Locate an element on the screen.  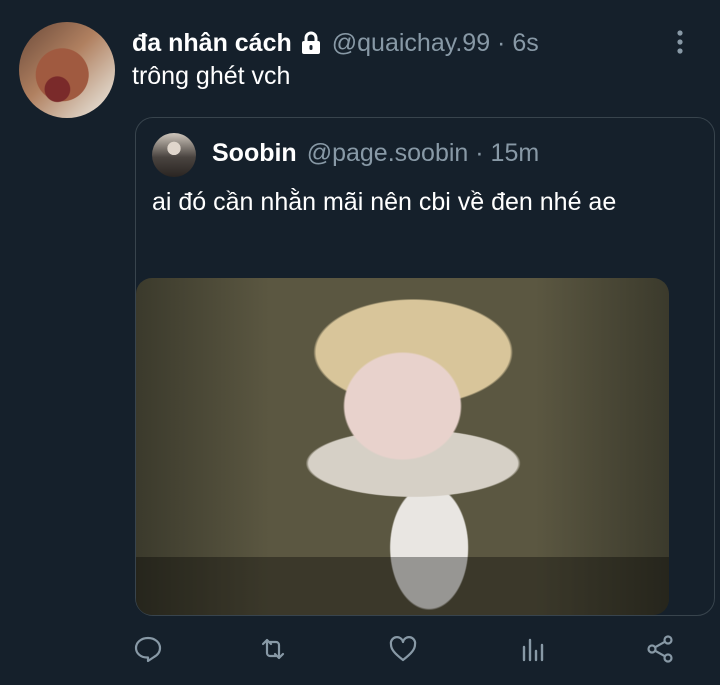
photo-shadow is located at coordinates (402, 586).